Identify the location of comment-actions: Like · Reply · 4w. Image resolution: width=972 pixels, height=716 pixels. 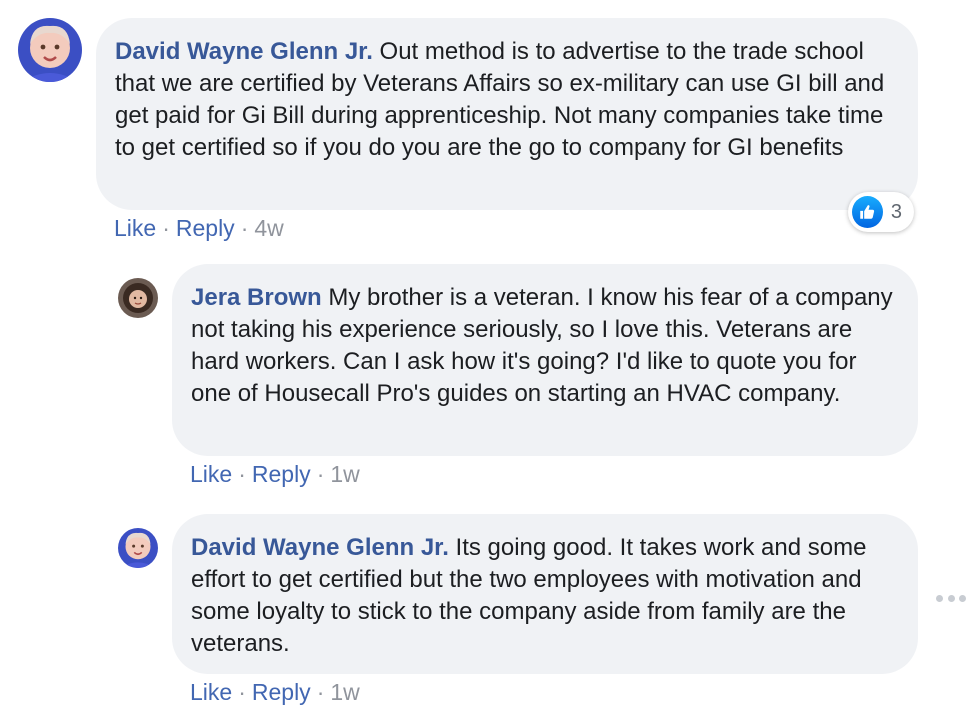
(199, 228).